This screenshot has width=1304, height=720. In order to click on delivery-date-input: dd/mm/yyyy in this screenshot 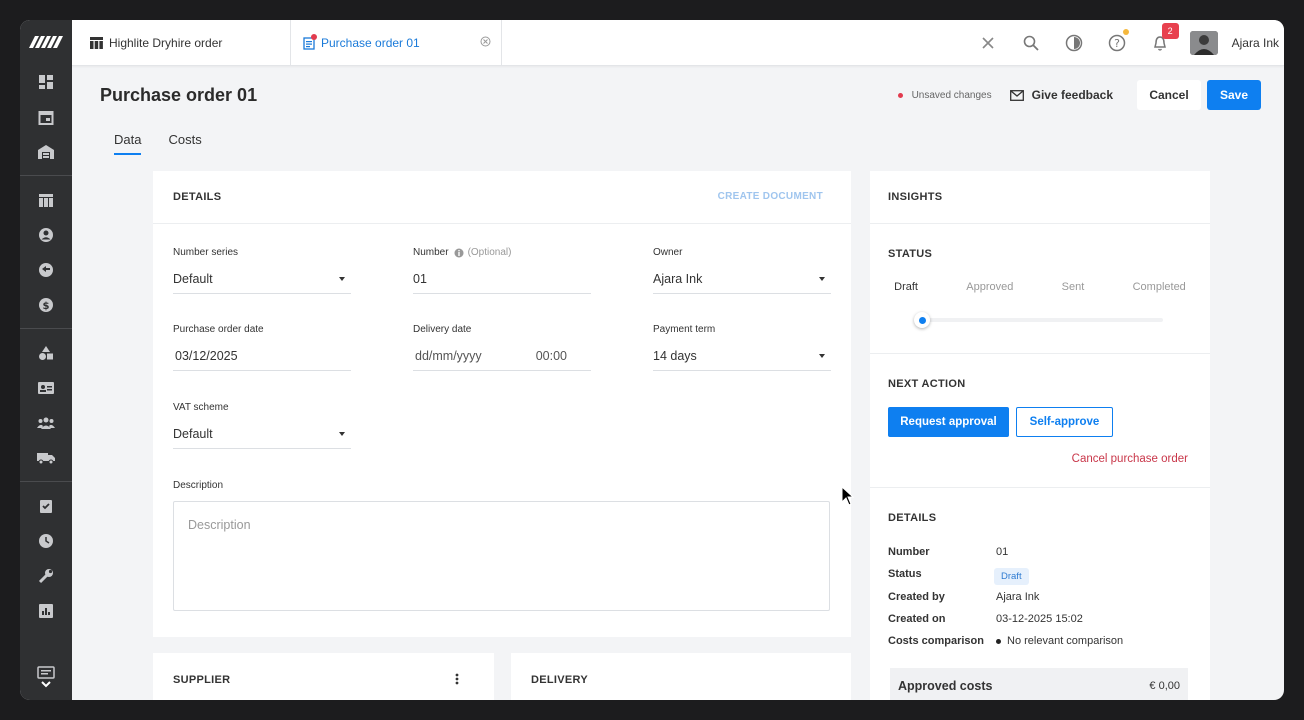, I will do `click(448, 356)`.